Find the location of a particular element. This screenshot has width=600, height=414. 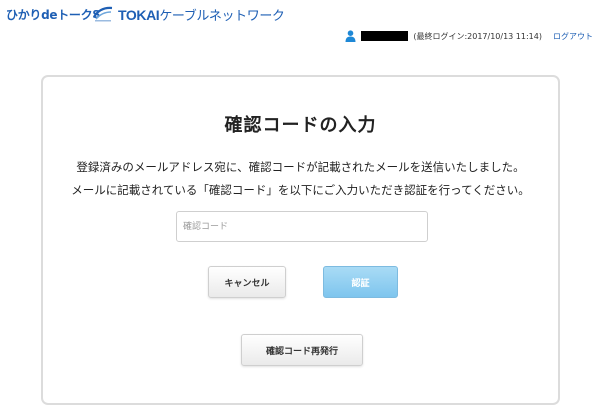

tokai-logo-text: TOKAIケーブルネットワーク is located at coordinates (201, 14).